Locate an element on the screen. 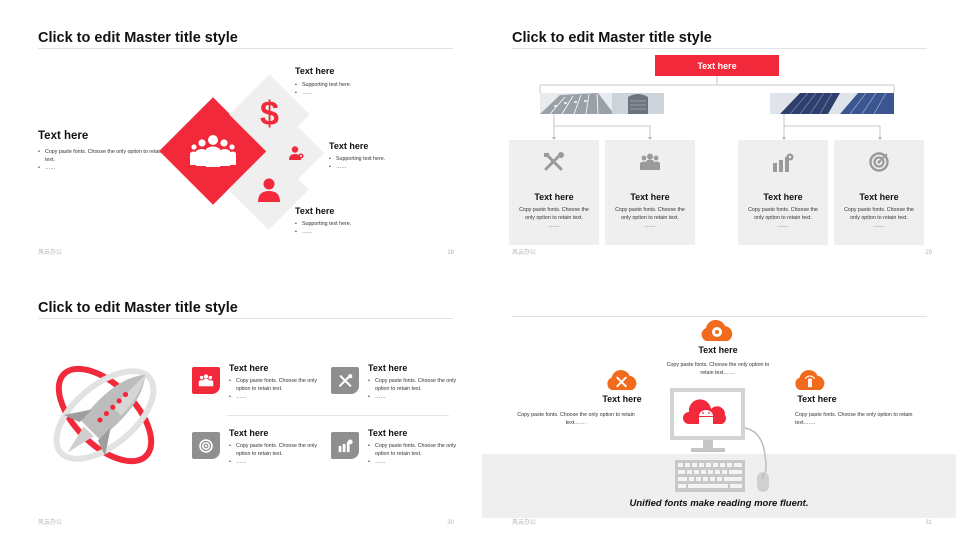 This screenshot has width=960, height=548. caption: Unified fonts make reading more fluent. is located at coordinates (719, 503).